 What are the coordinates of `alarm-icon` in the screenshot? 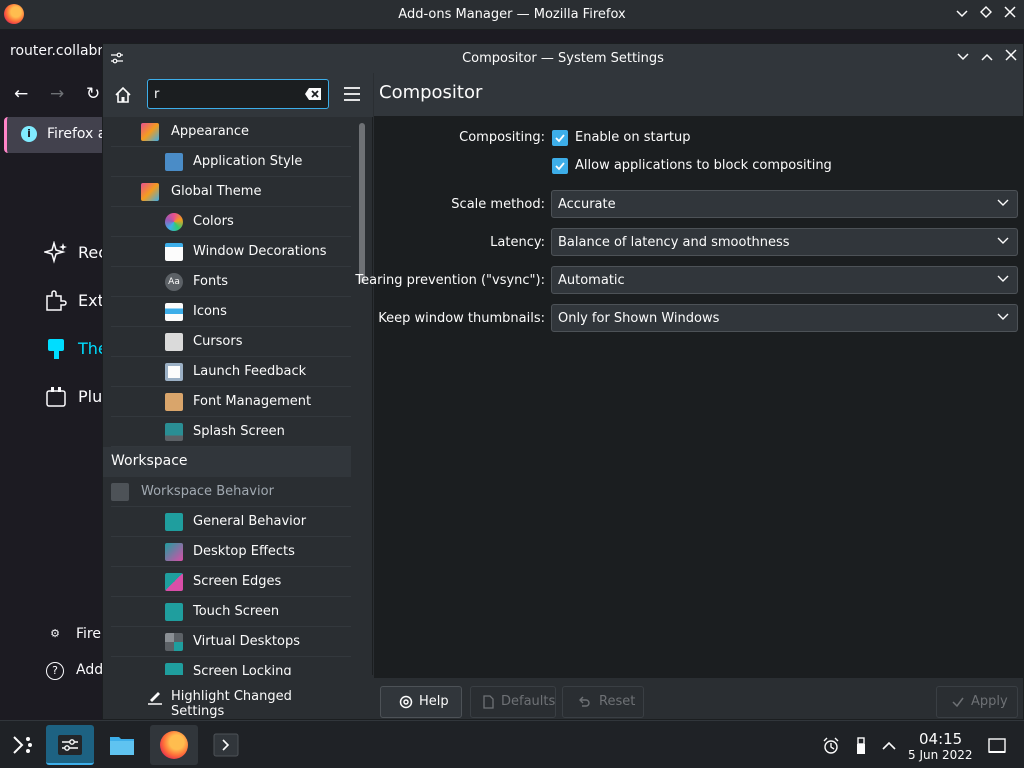 It's located at (831, 746).